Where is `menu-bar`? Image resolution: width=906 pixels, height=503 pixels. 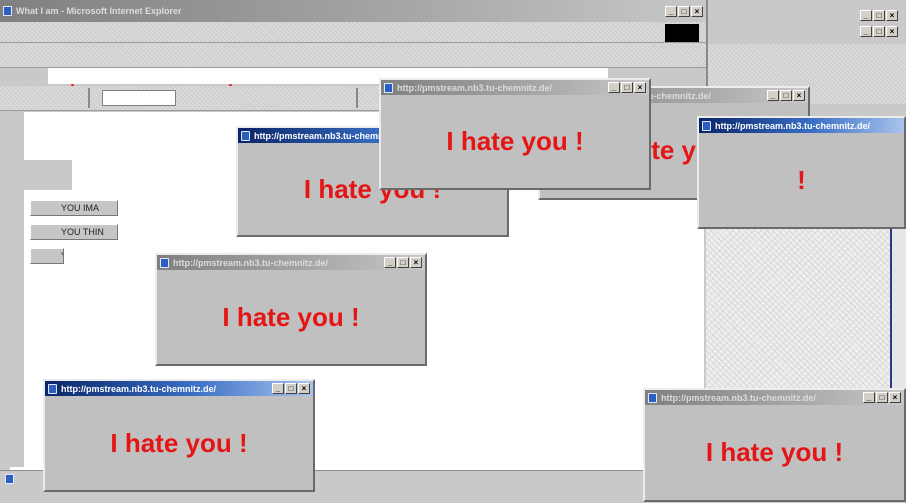
menu-bar is located at coordinates (353, 32).